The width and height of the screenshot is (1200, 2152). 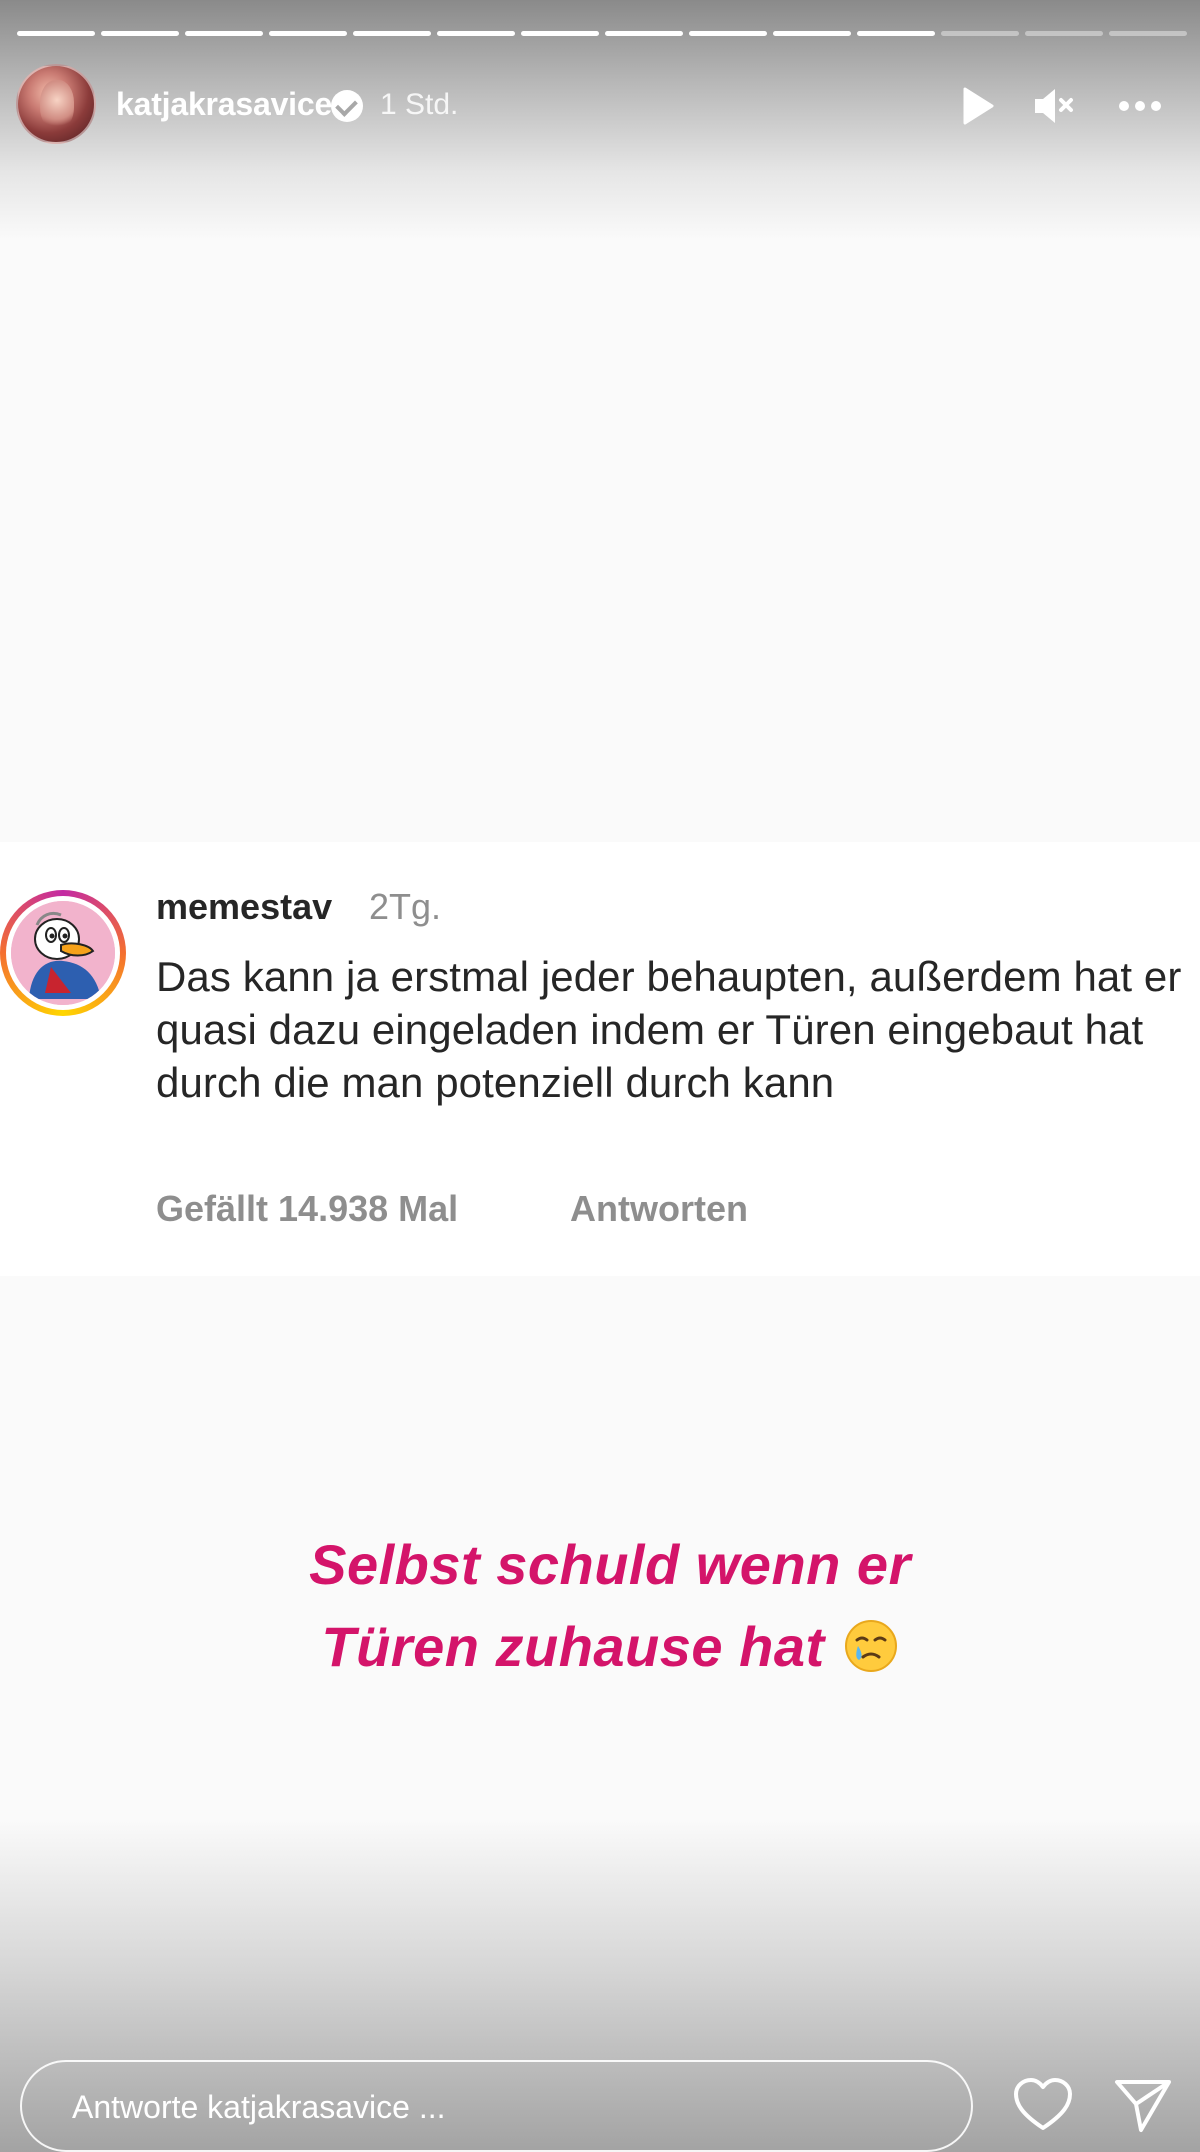 I want to click on commenter-avatar-ring, so click(x=63, y=953).